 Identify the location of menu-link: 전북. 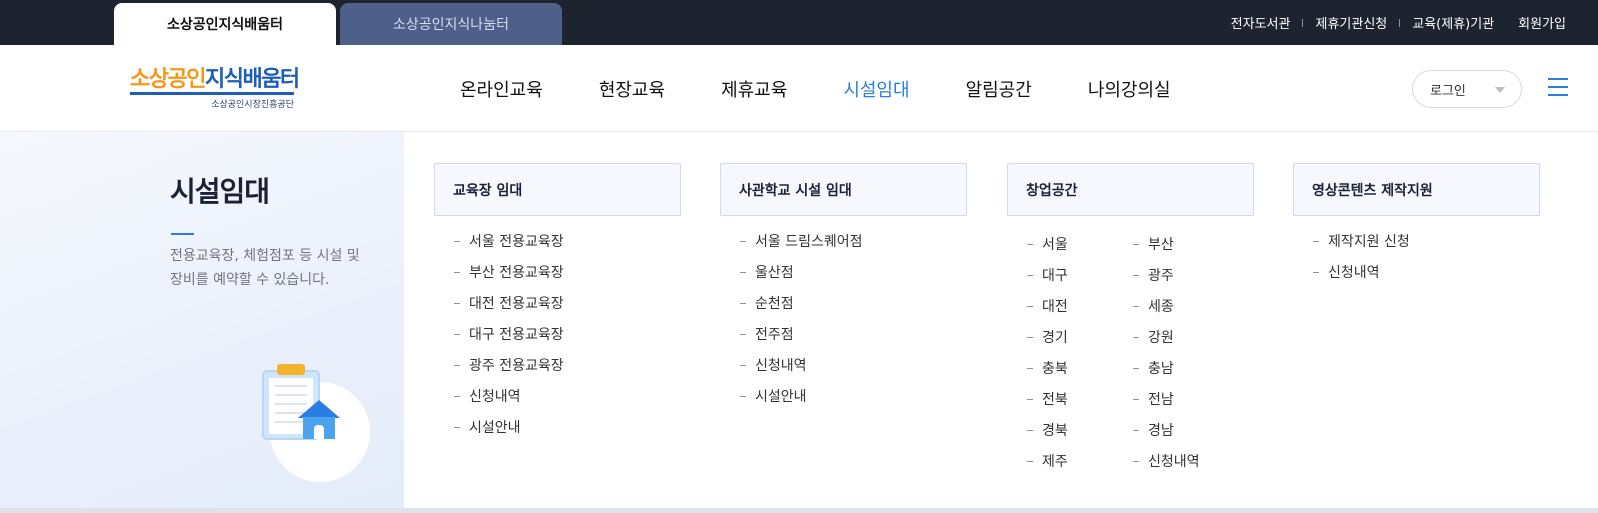
(1080, 405).